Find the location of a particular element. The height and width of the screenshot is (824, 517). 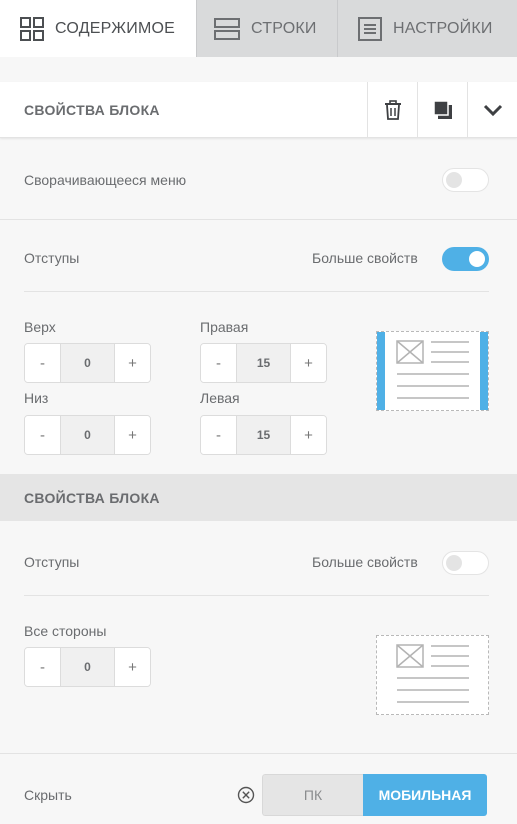

tab-bar: СОДЕРЖИМОЕ СТРОКИ НАСТРОЙКИ is located at coordinates (258, 28).